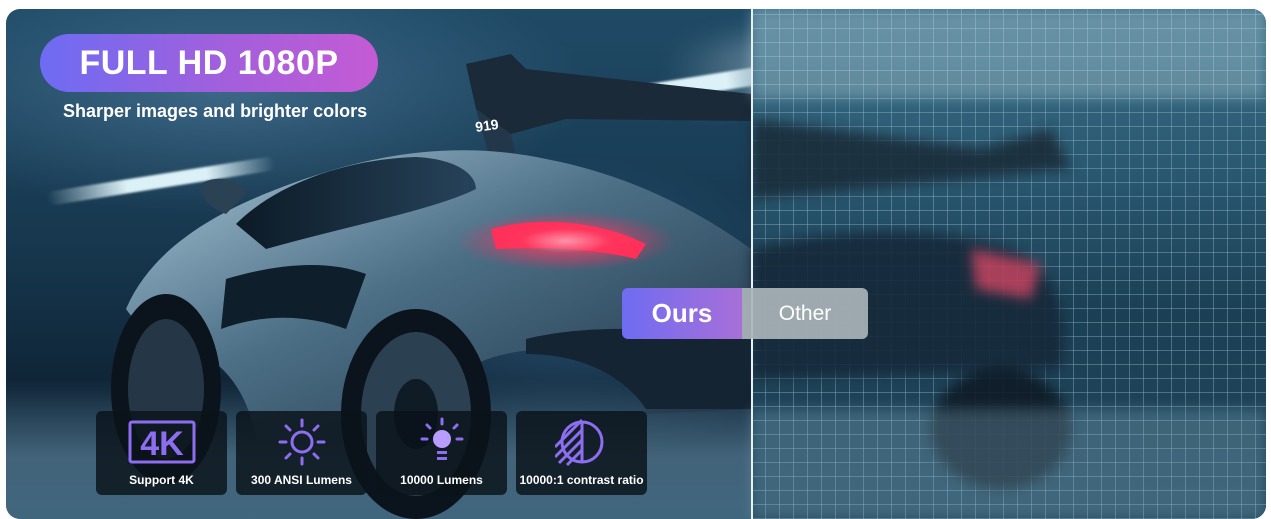 The width and height of the screenshot is (1271, 519). I want to click on feature-card-lumens: 10000 Lumens, so click(441, 453).